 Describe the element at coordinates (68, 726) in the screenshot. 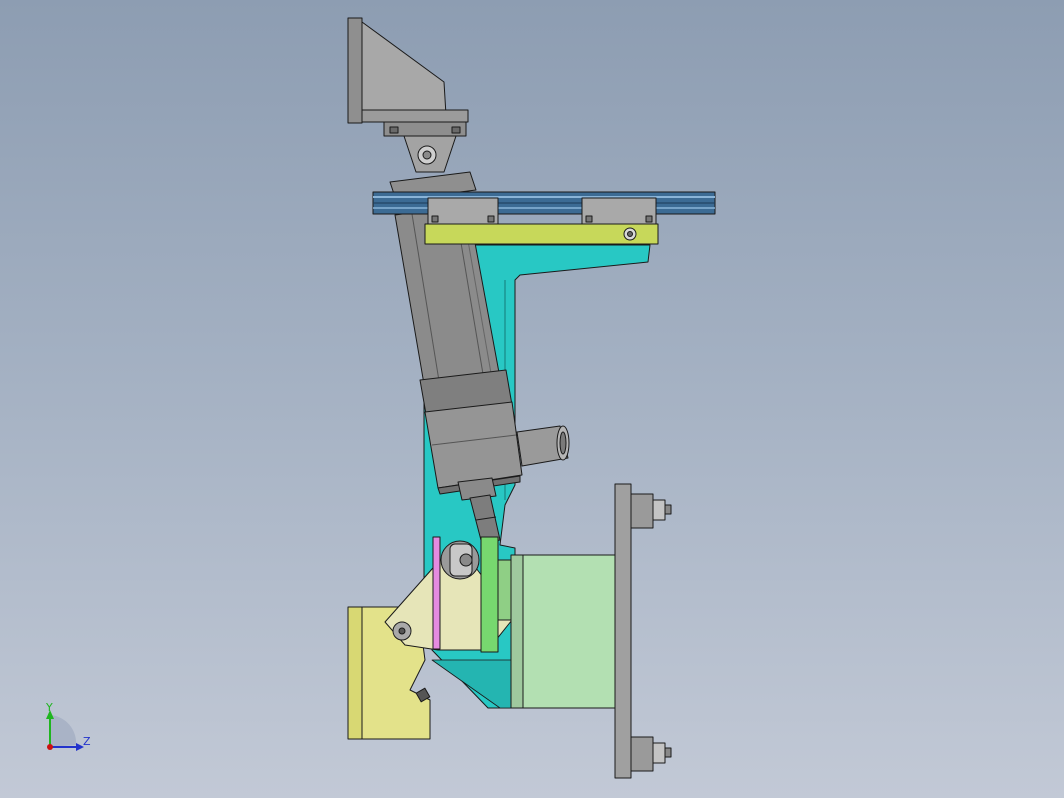

I see `coordinate-triad: Y Z` at that location.